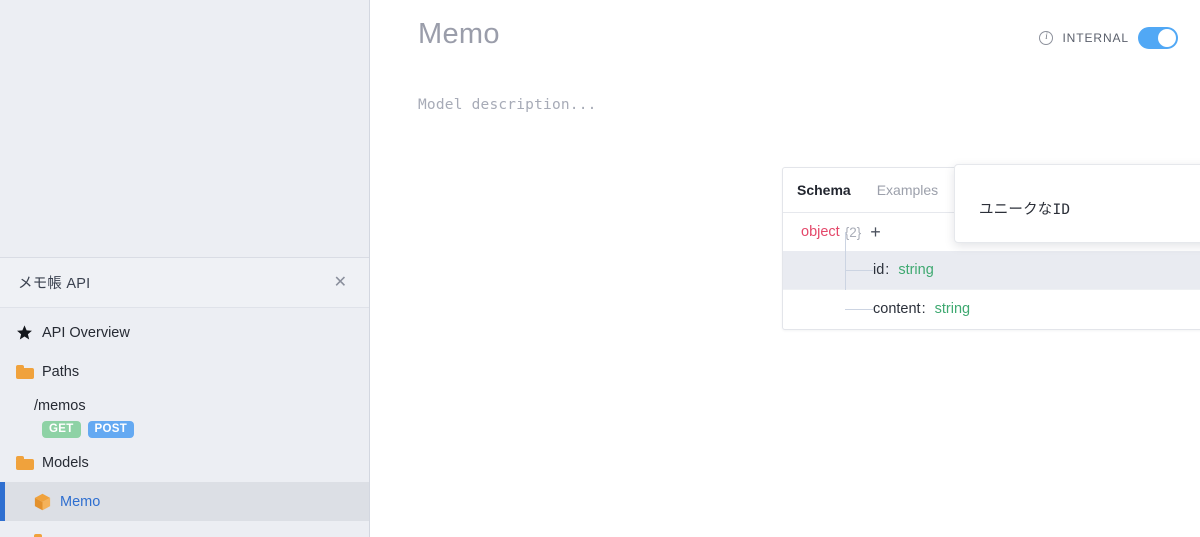 The height and width of the screenshot is (537, 1200). Describe the element at coordinates (80, 501) in the screenshot. I see `sidebar-item-label: Memo` at that location.